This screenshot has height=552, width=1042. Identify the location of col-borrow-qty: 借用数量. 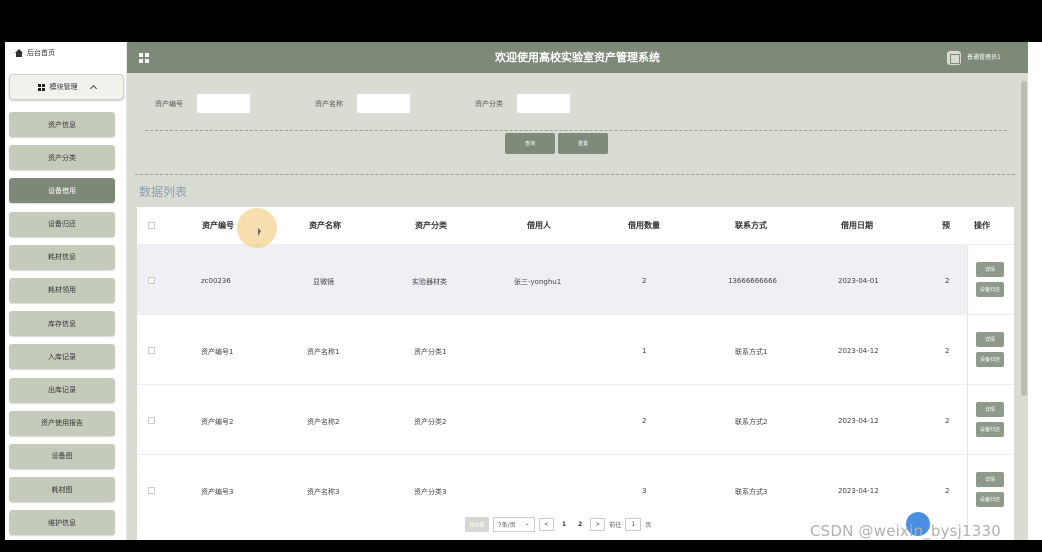
(644, 225).